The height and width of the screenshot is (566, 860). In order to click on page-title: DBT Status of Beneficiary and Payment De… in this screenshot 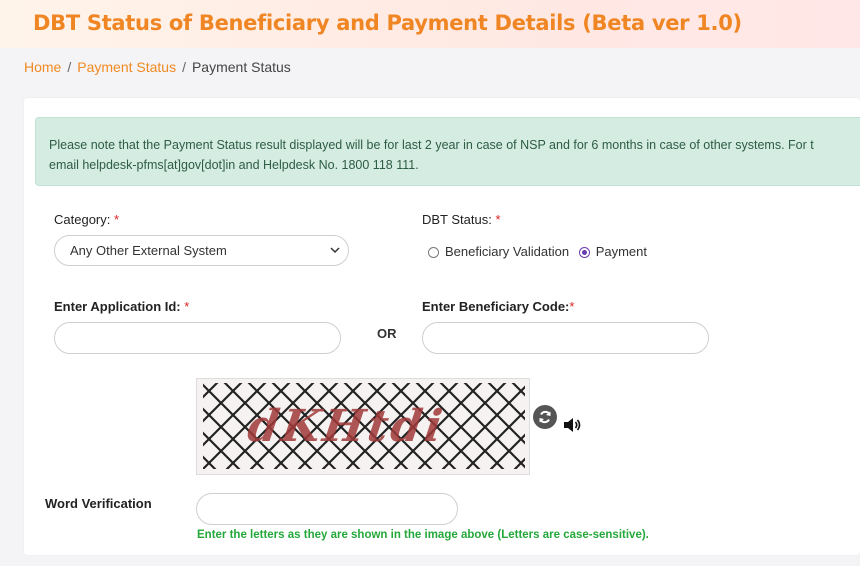, I will do `click(387, 23)`.